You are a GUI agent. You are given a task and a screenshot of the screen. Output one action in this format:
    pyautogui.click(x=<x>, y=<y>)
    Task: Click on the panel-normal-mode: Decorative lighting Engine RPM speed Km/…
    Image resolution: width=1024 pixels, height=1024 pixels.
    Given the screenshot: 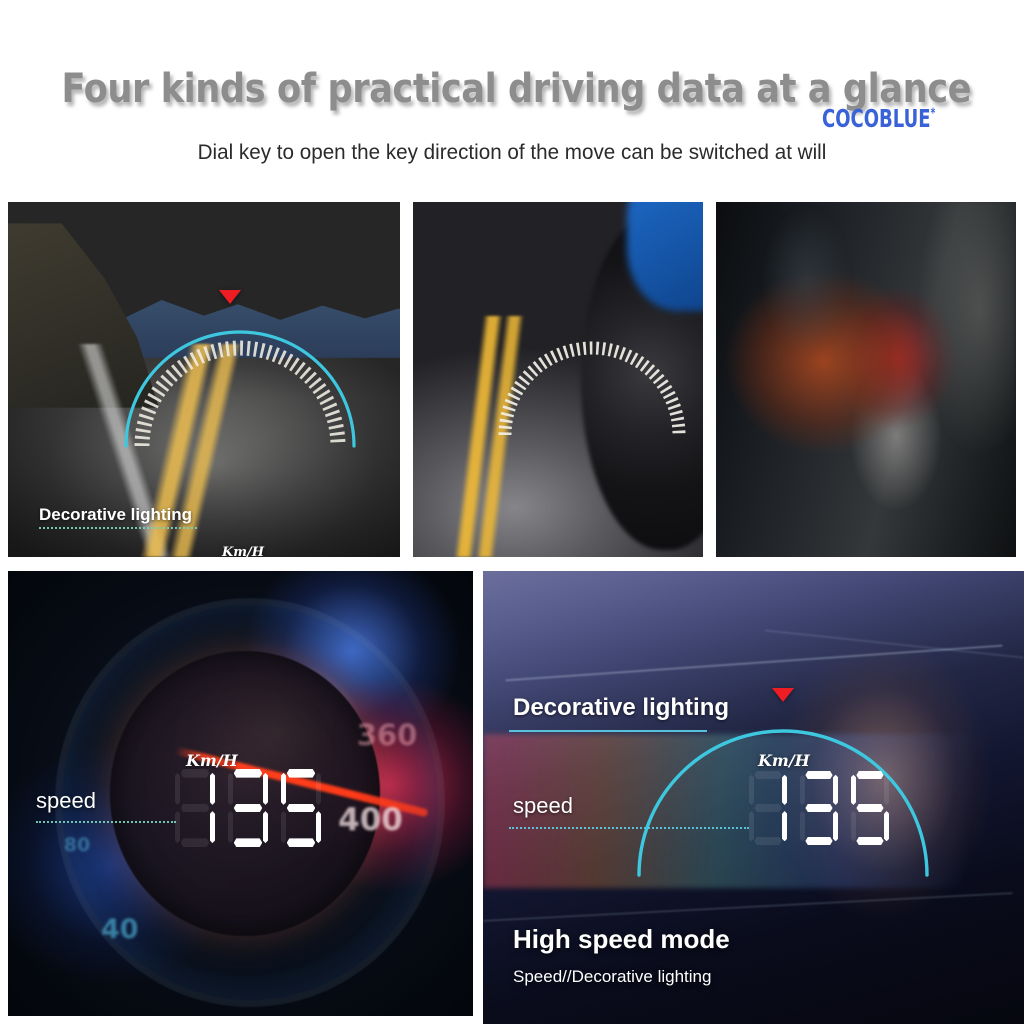 What is the action you would take?
    pyautogui.click(x=204, y=379)
    